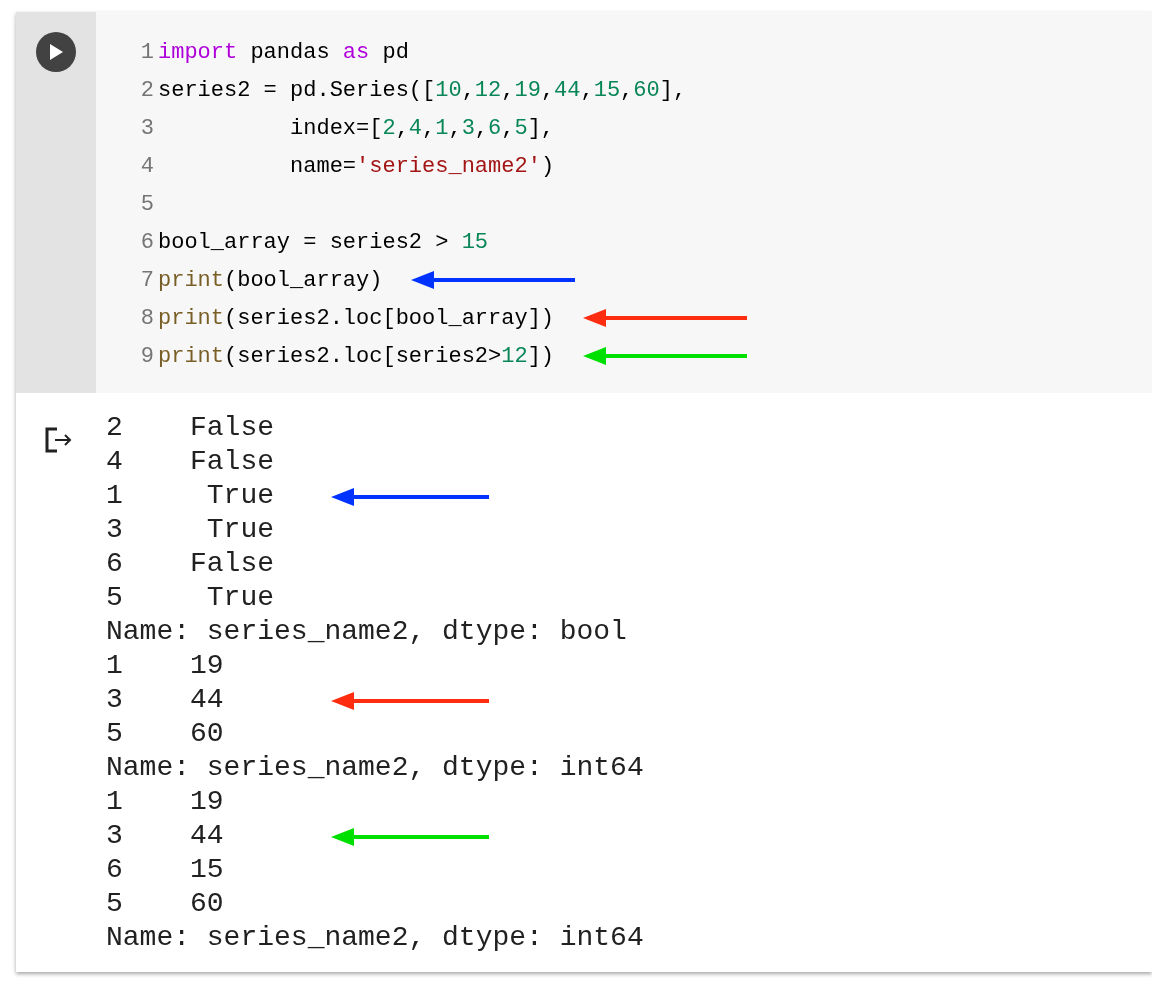 The width and height of the screenshot is (1152, 990). Describe the element at coordinates (190, 496) in the screenshot. I see `output-line: 1 True` at that location.